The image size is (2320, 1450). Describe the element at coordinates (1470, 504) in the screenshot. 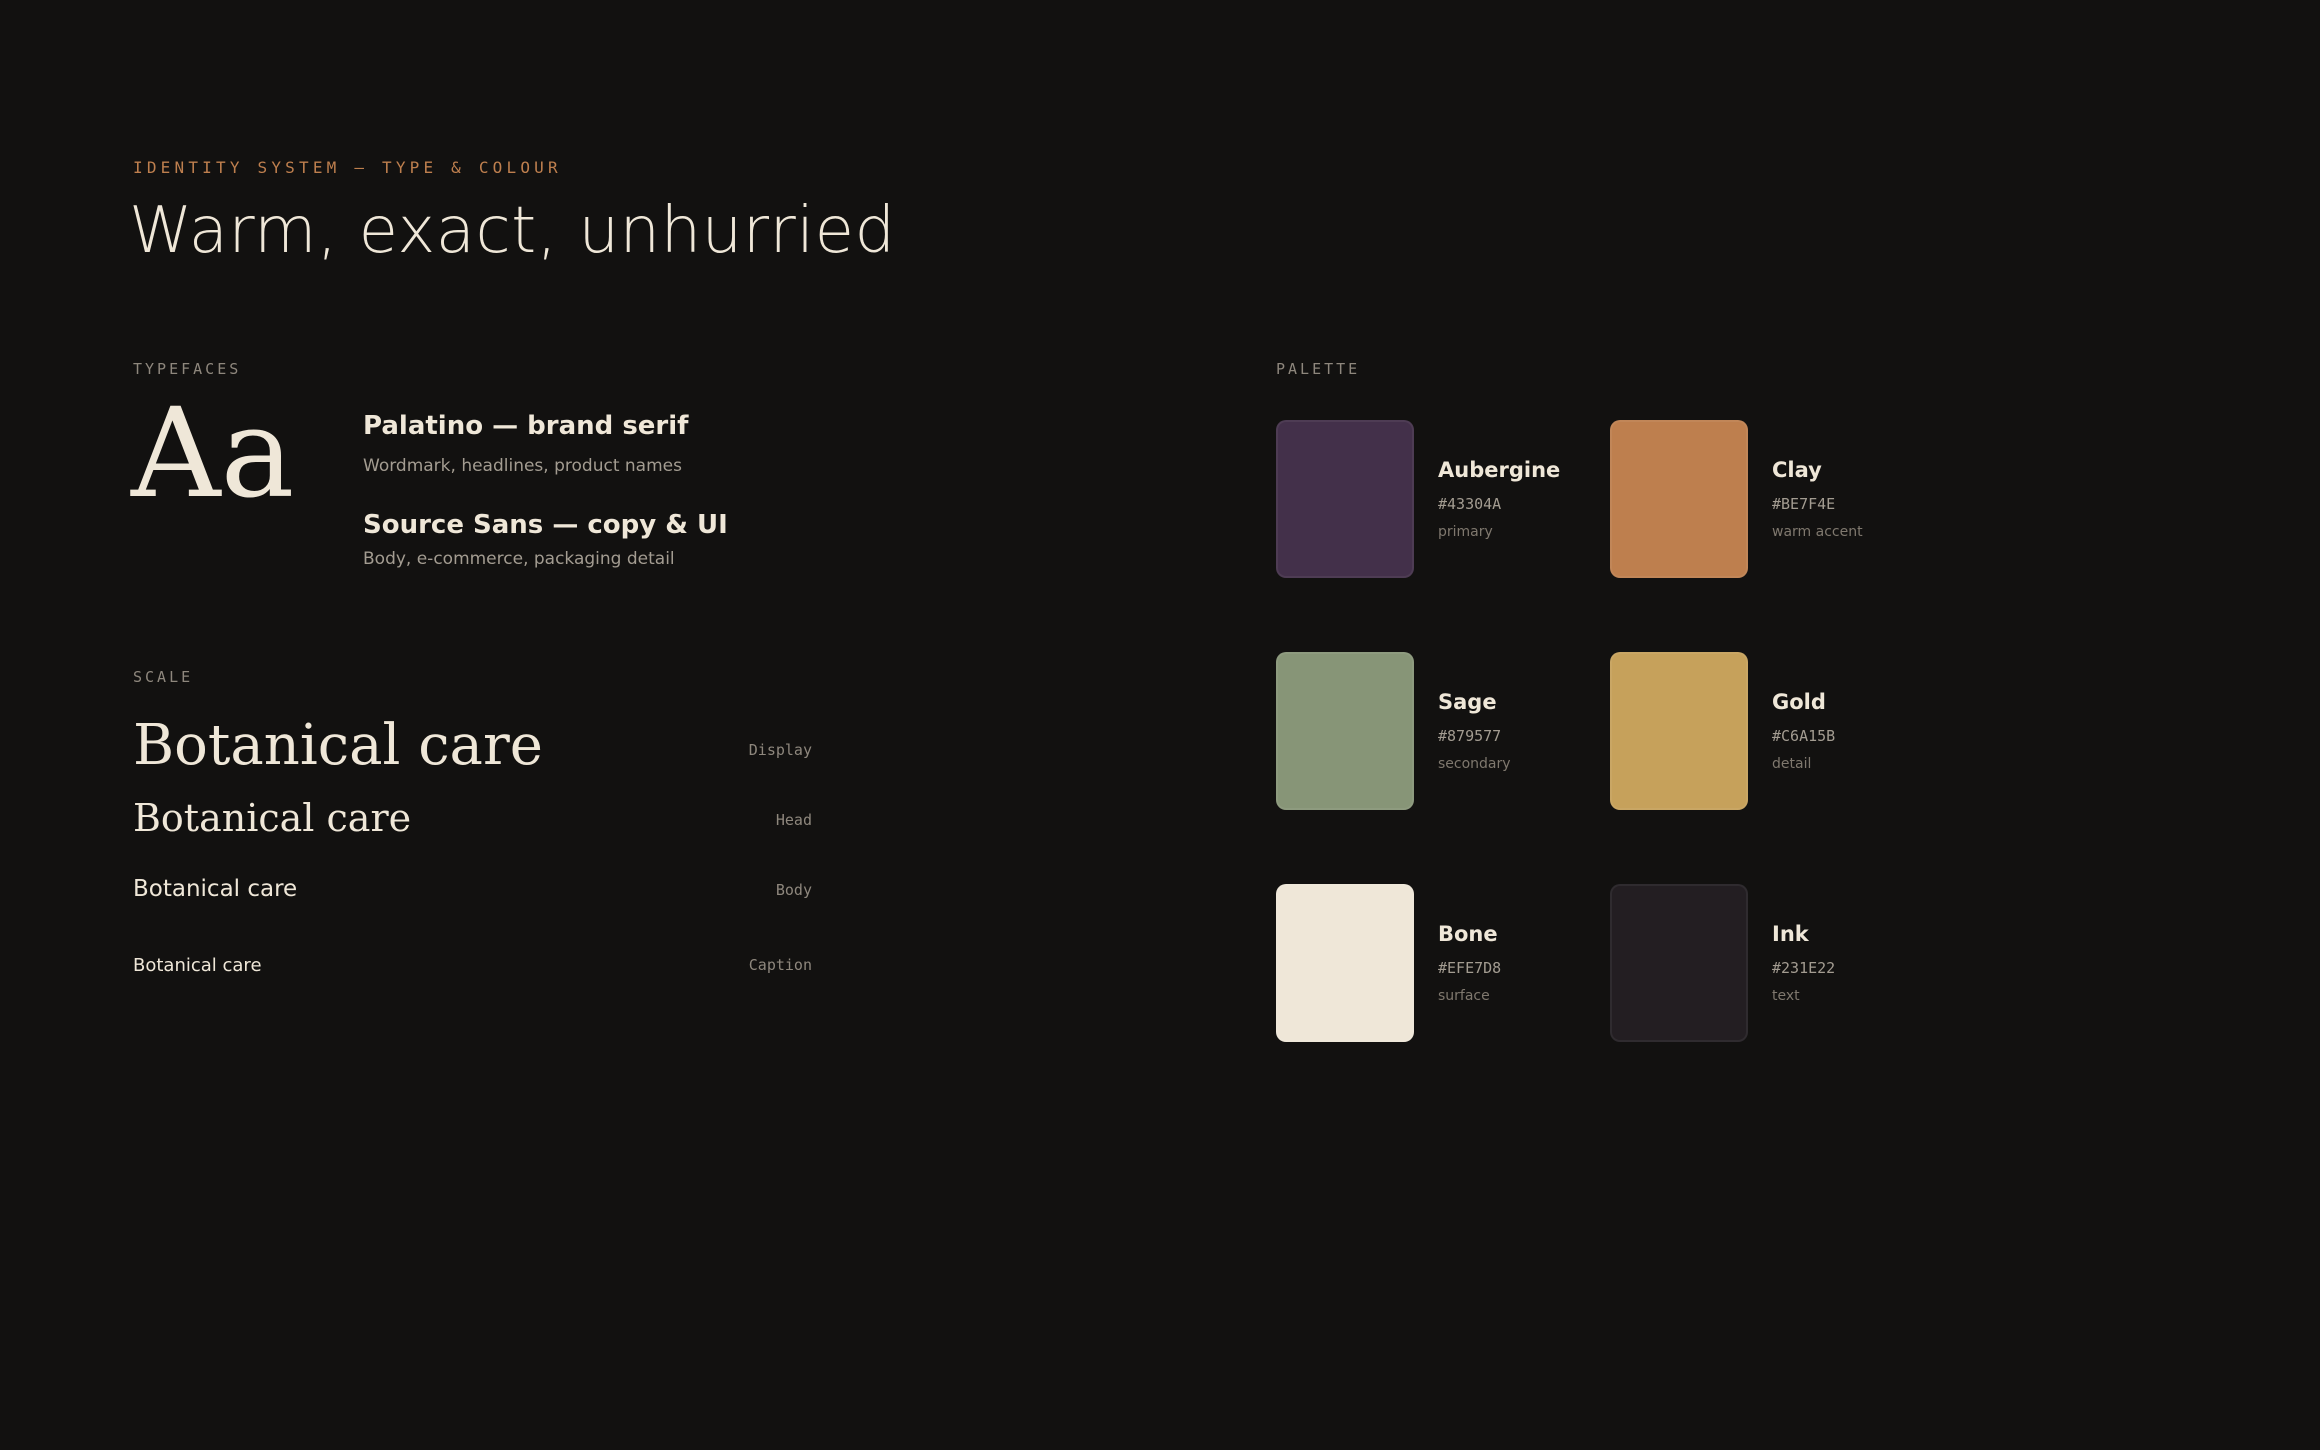

I see `swatch-hex: #43304A` at that location.